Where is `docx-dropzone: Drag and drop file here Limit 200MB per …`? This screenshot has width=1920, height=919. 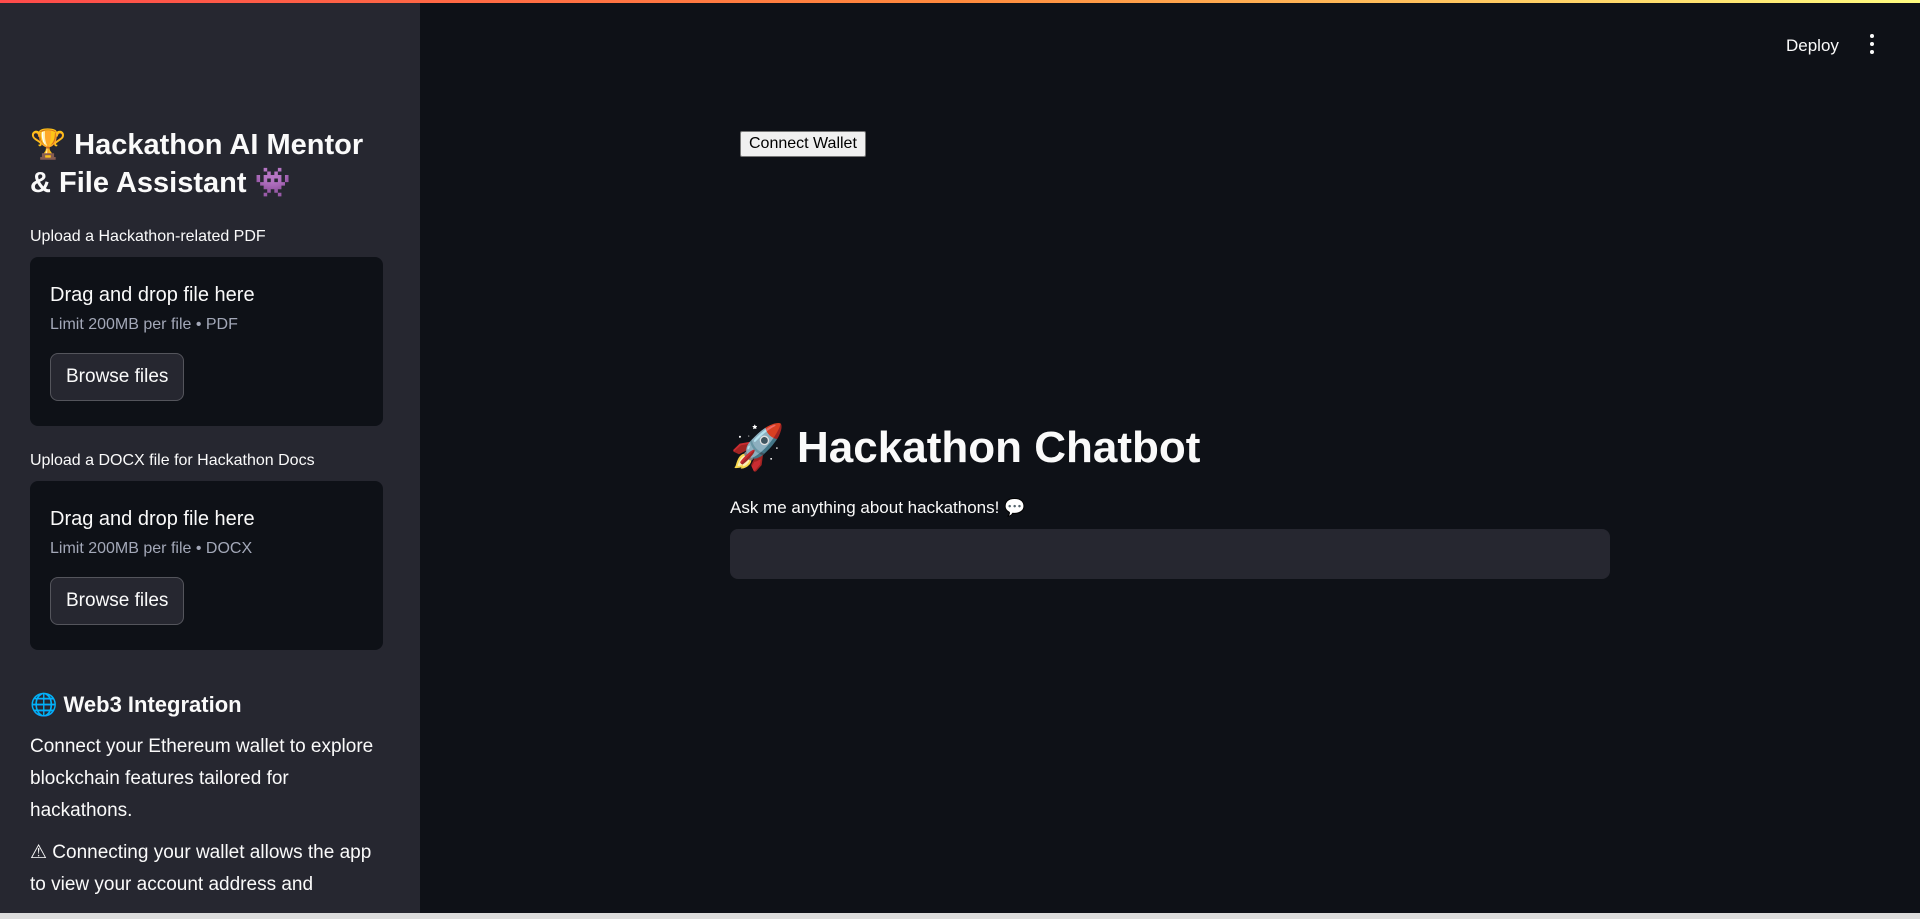 docx-dropzone: Drag and drop file here Limit 200MB per … is located at coordinates (206, 565).